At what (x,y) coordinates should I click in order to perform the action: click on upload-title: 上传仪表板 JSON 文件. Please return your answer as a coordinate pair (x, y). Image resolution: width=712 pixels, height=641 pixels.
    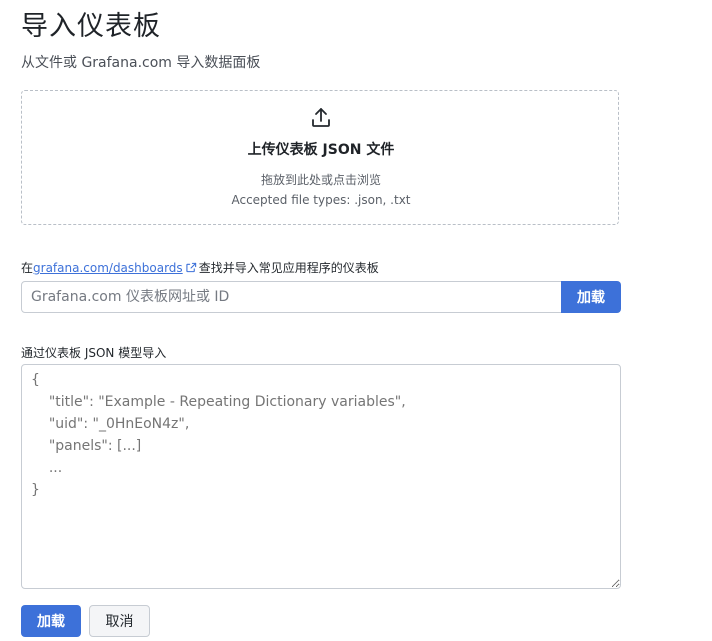
    Looking at the image, I should click on (321, 150).